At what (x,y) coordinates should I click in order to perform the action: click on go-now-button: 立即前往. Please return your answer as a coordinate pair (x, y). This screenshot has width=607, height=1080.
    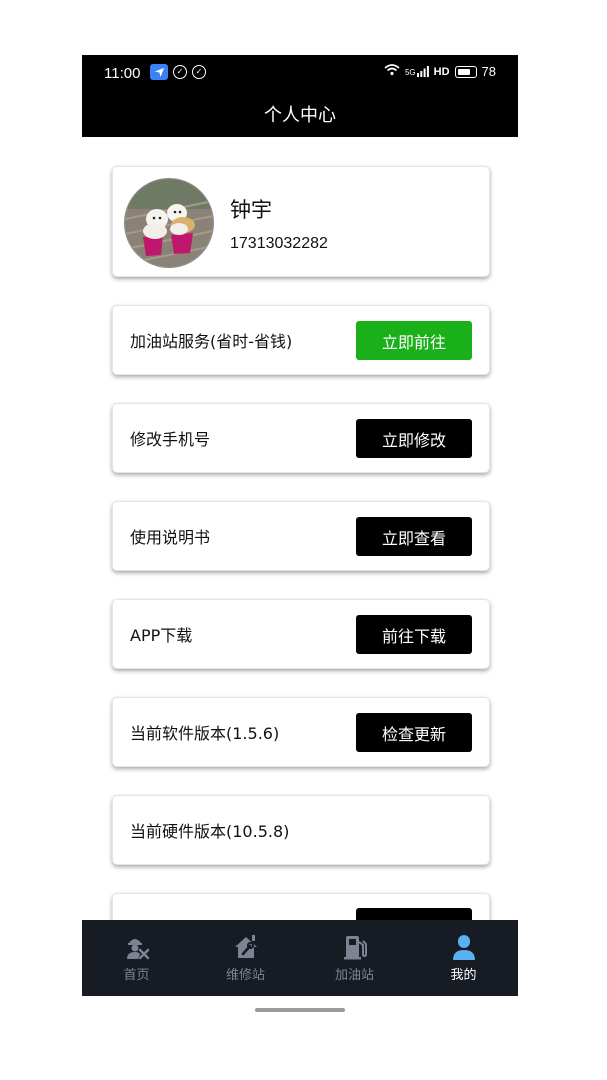
    Looking at the image, I should click on (414, 340).